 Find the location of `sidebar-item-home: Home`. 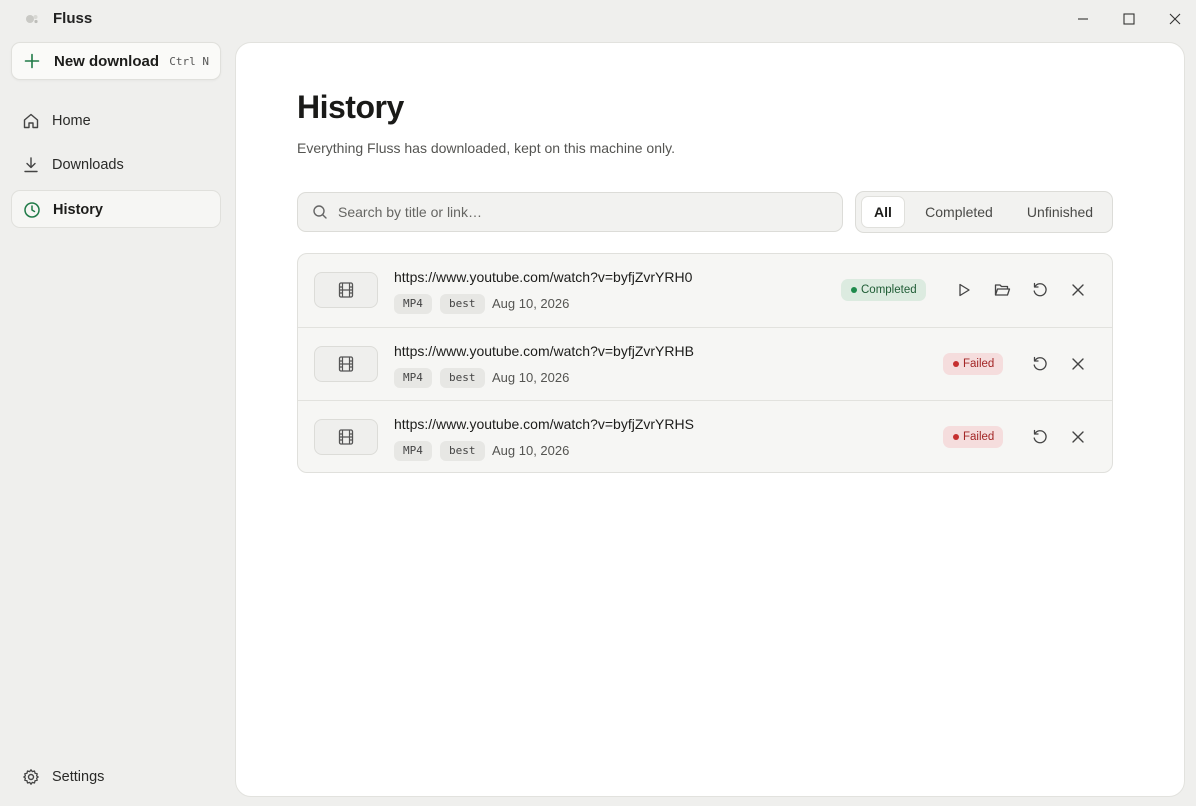

sidebar-item-home: Home is located at coordinates (116, 121).